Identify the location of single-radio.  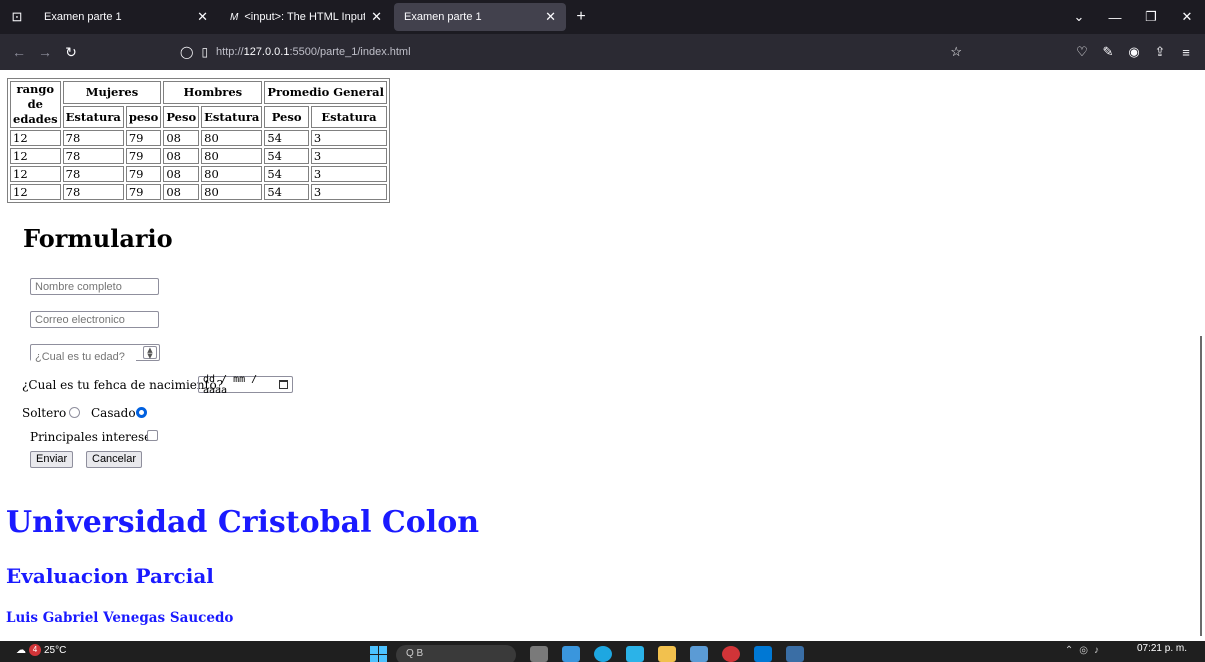
(74, 412).